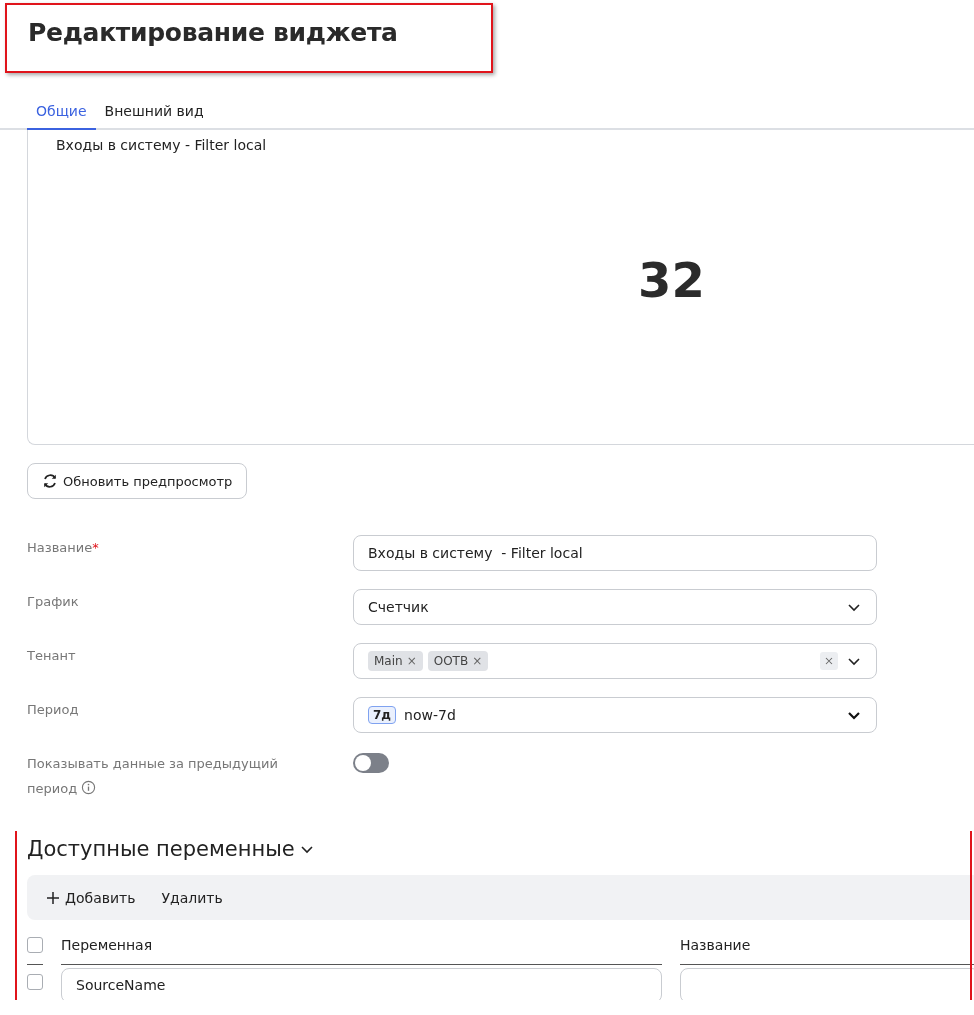 Image resolution: width=974 pixels, height=1015 pixels. I want to click on page-title: Редактирование виджета, so click(213, 32).